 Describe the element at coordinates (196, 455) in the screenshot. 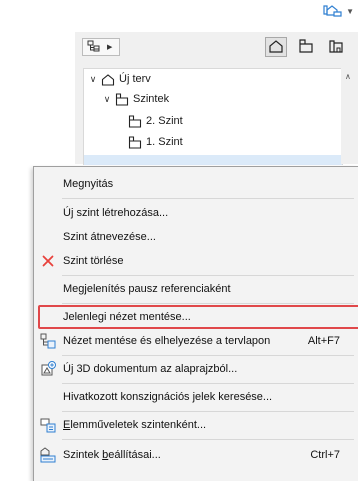

I see `menu-item-story-settings: Szintek beállításai... Ctrl+7` at that location.